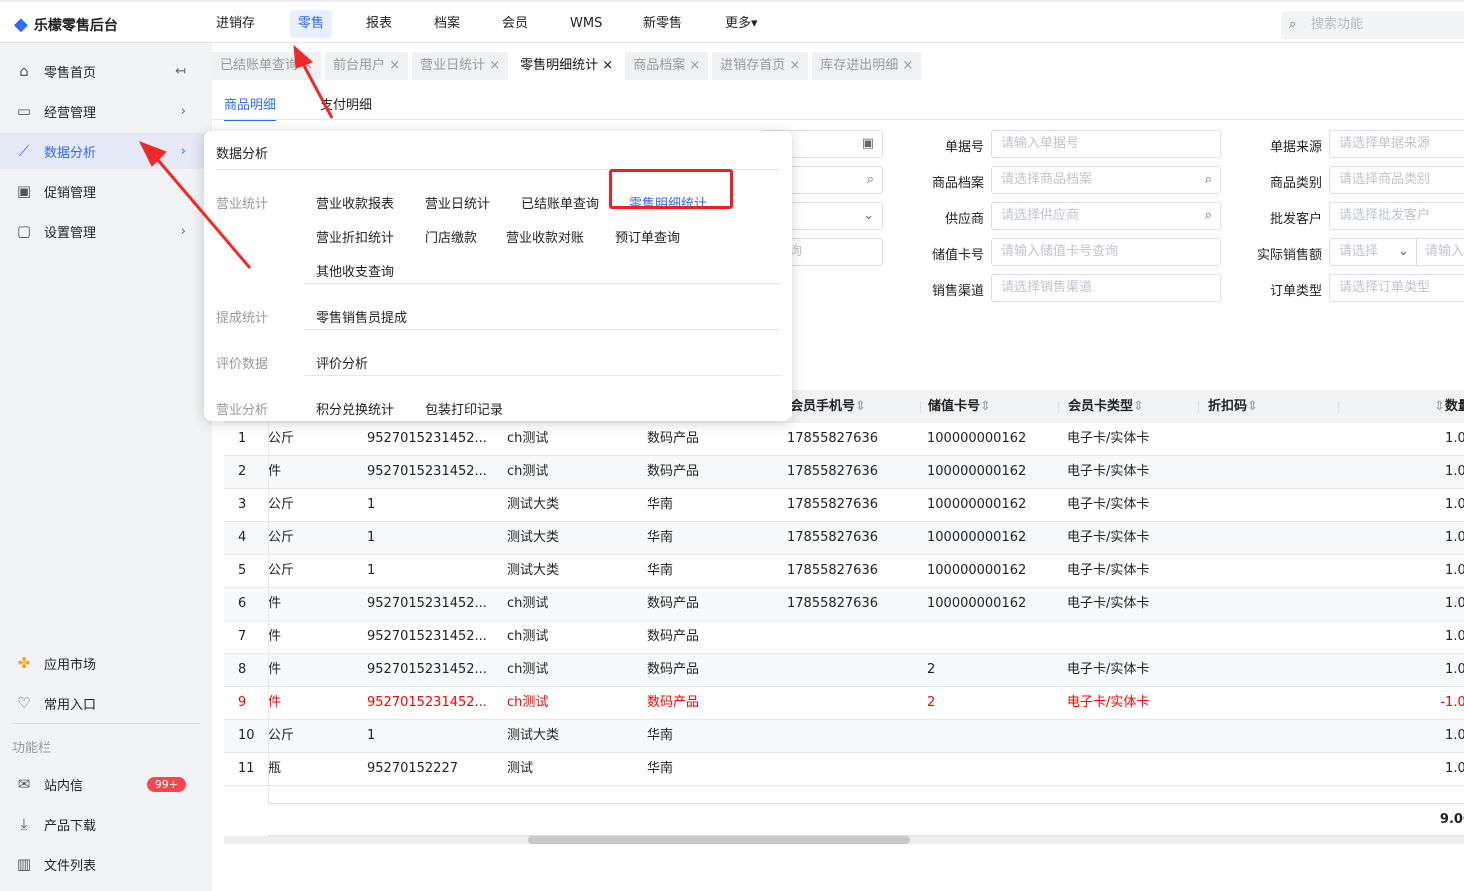  Describe the element at coordinates (447, 24) in the screenshot. I see `nav-3: 档案` at that location.